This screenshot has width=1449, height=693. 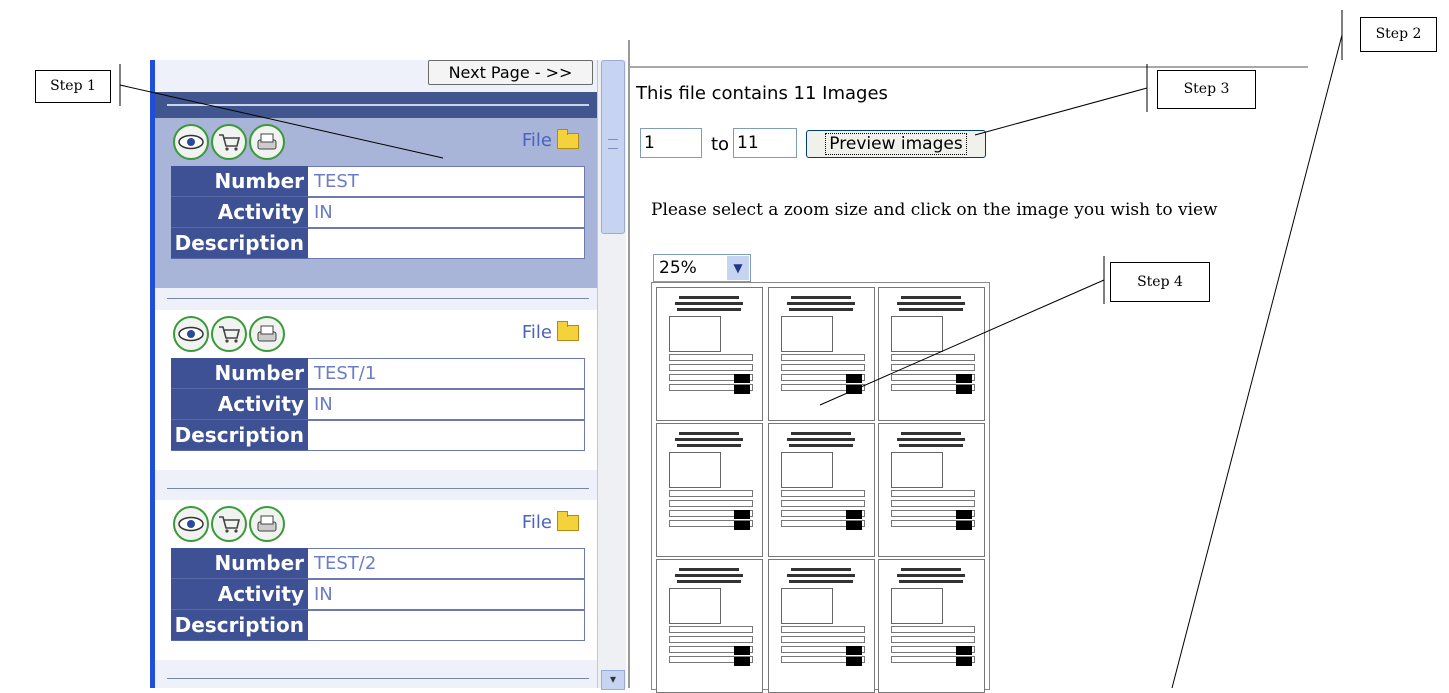 What do you see at coordinates (1398, 34) in the screenshot?
I see `step-2-callout: Step 2` at bounding box center [1398, 34].